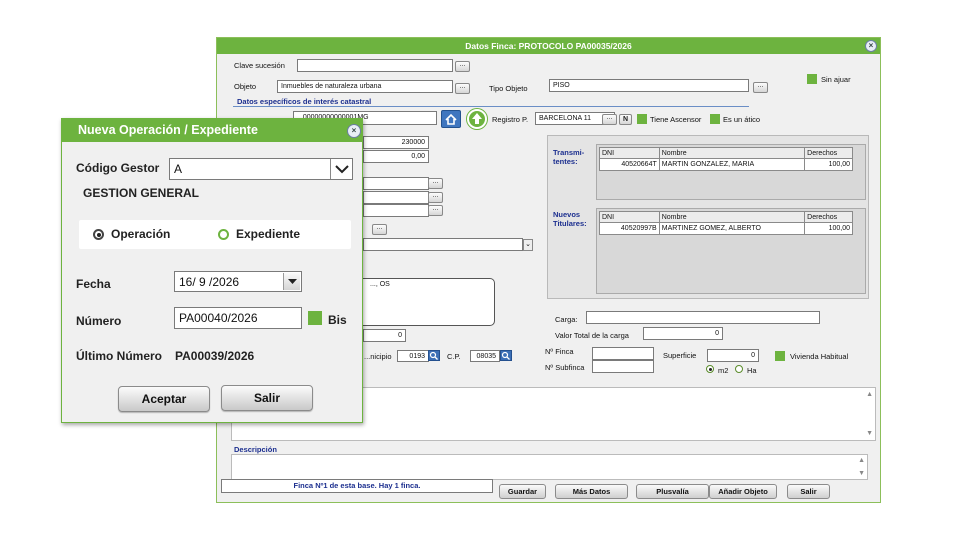  What do you see at coordinates (223, 234) in the screenshot?
I see `expediente-radio` at bounding box center [223, 234].